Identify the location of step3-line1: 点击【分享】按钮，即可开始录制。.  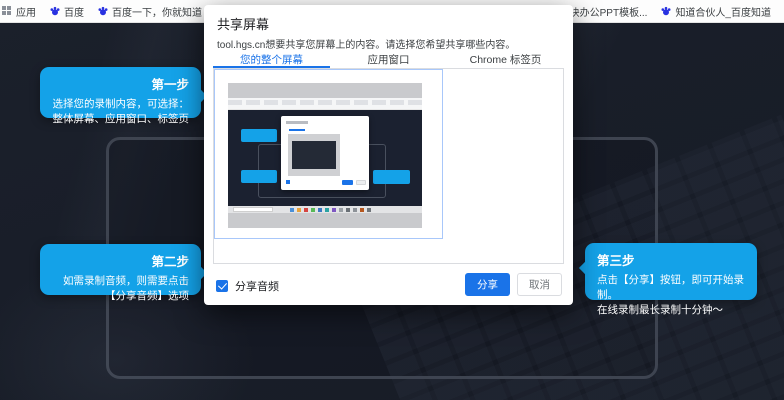
(670, 288).